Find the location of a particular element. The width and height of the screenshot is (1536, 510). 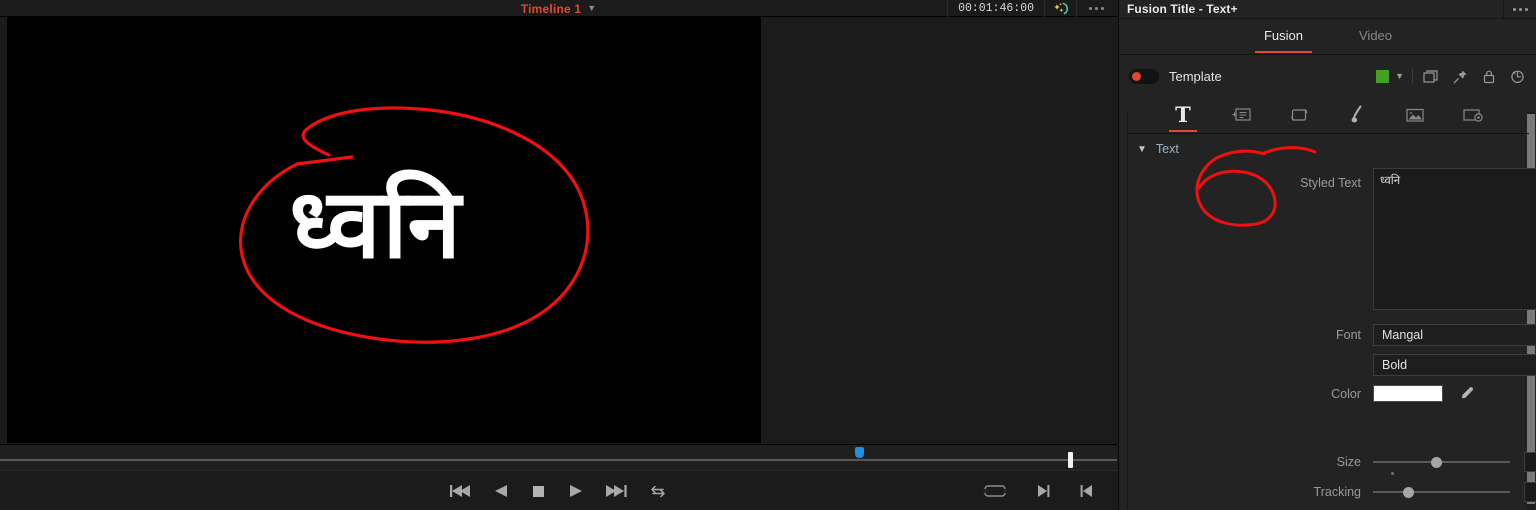

eyedropper-icon is located at coordinates (1466, 393).